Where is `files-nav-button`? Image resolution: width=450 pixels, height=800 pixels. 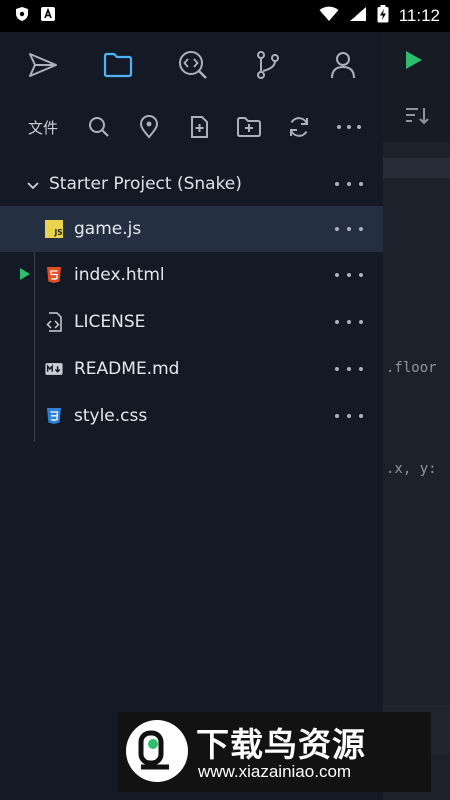 files-nav-button is located at coordinates (117, 65).